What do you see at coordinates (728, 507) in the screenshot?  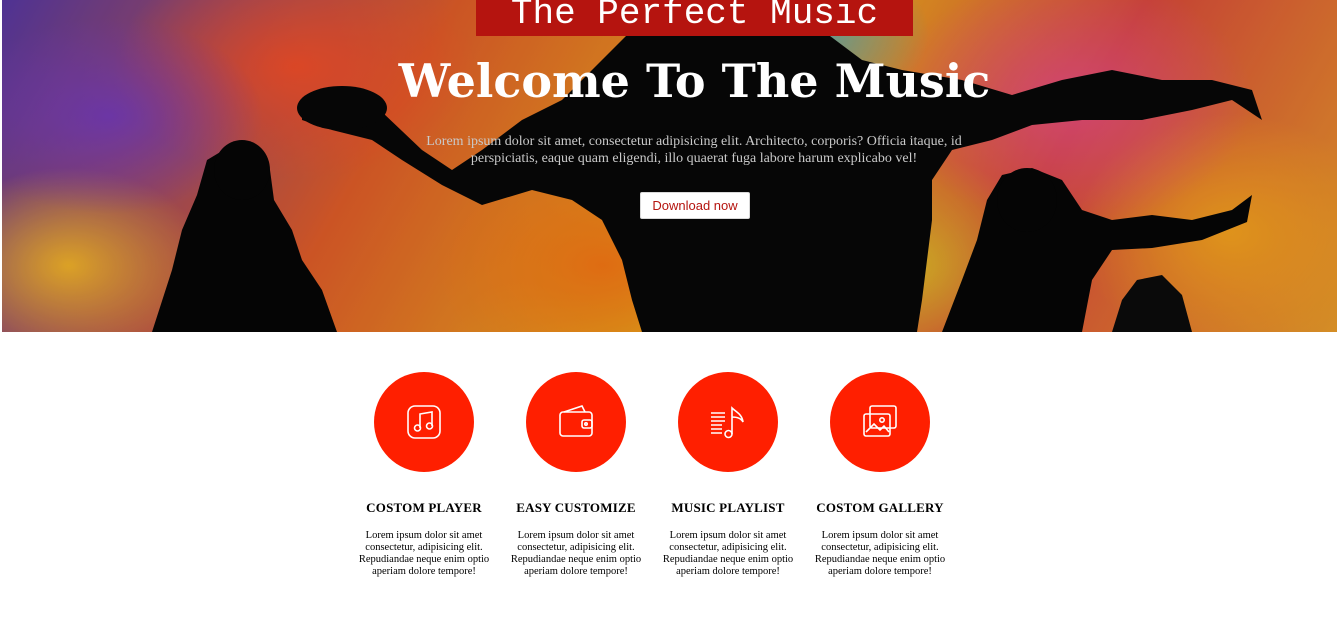 I see `feature-title: MUSIC PLAYLIST` at bounding box center [728, 507].